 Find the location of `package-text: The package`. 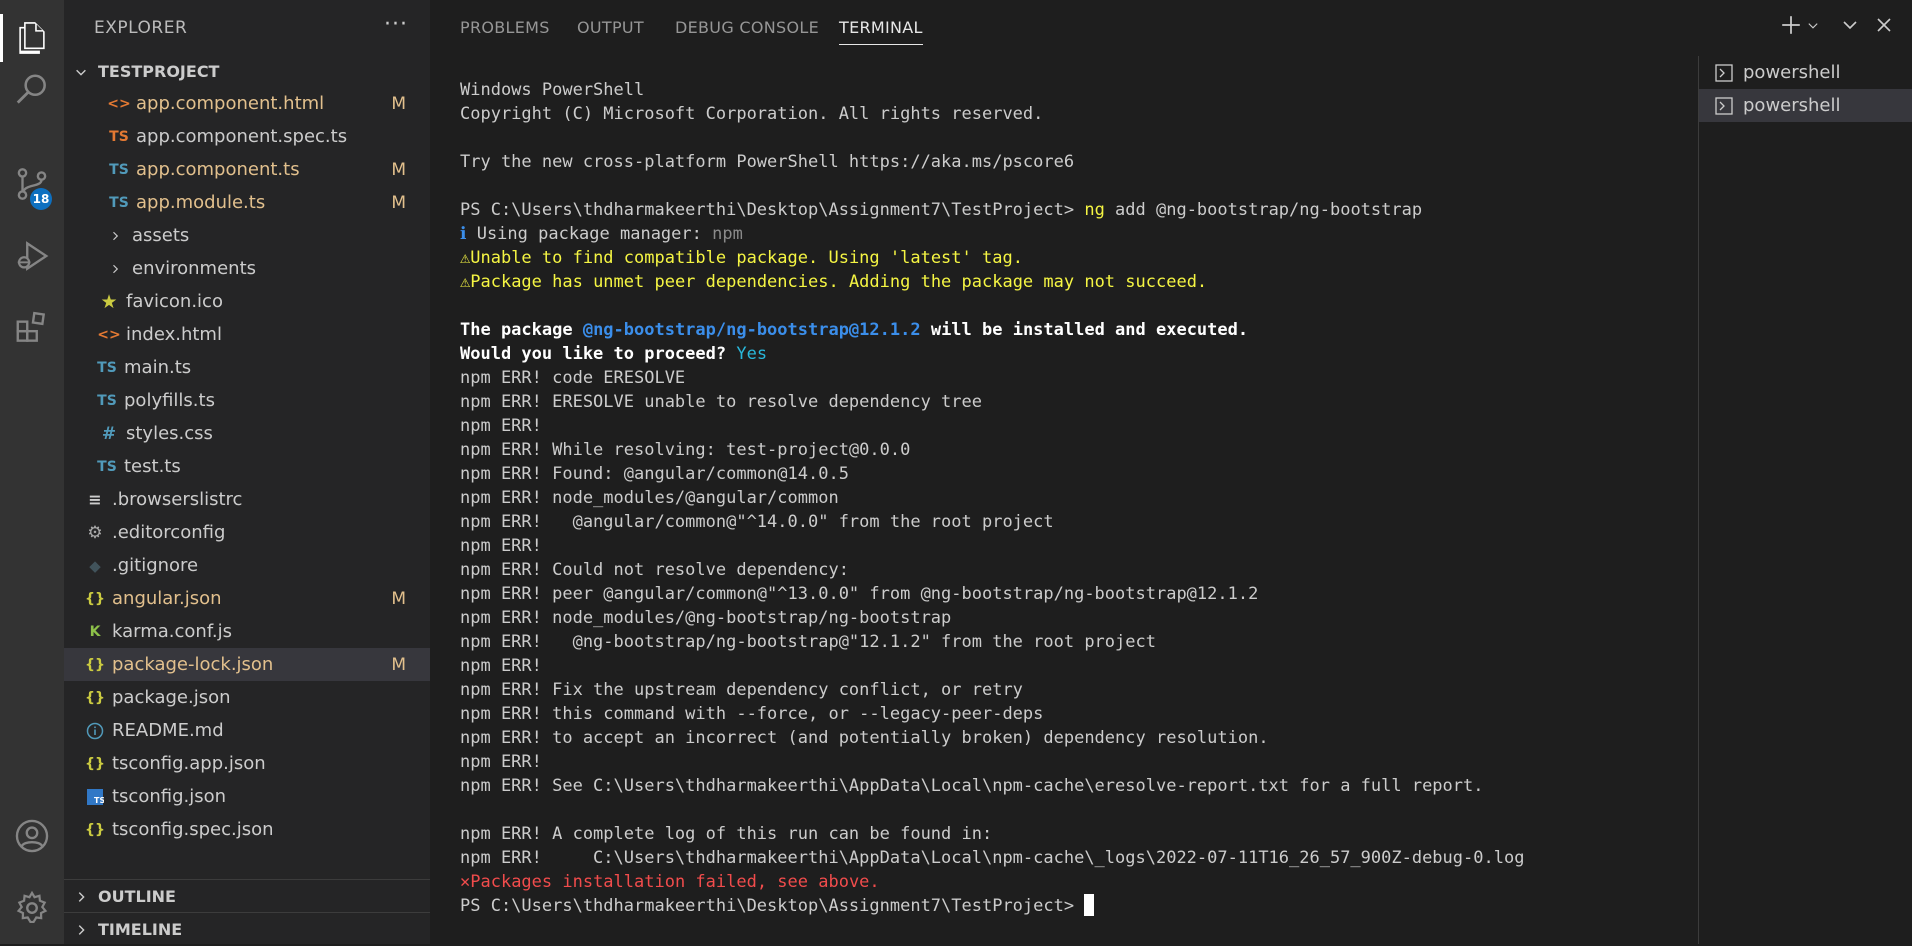

package-text: The package is located at coordinates (521, 330).